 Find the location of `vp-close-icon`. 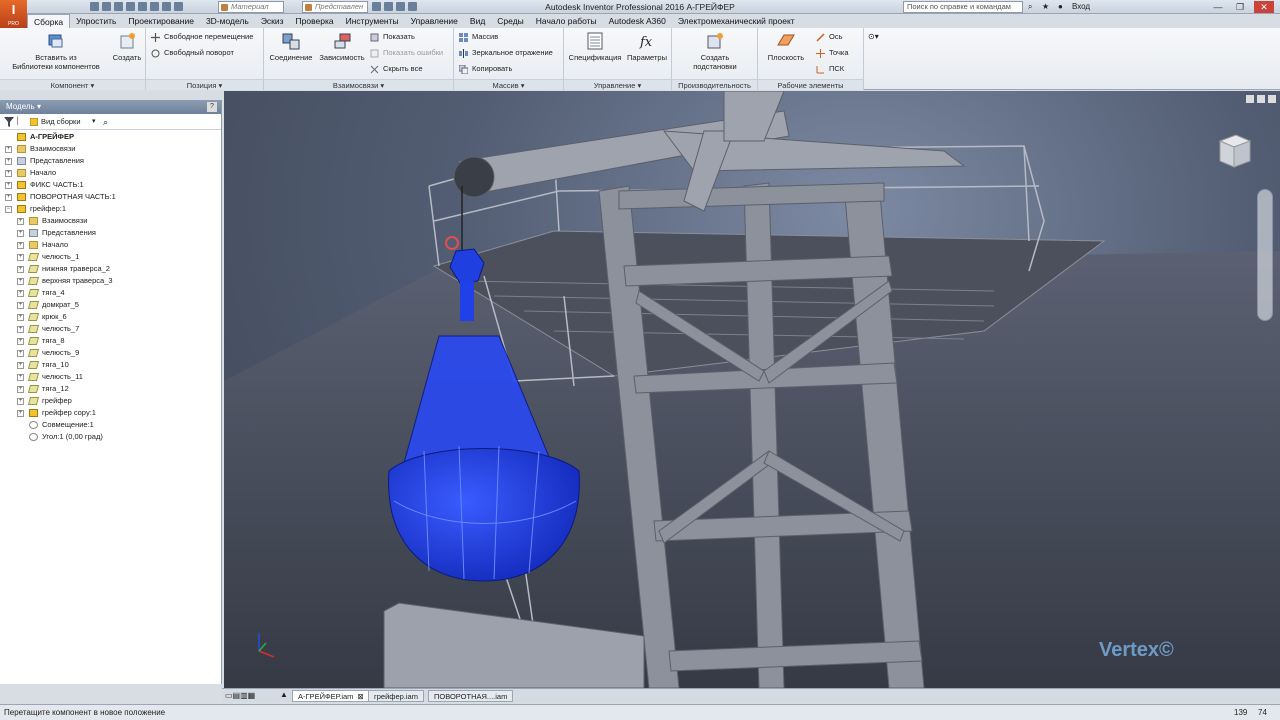

vp-close-icon is located at coordinates (1272, 99).